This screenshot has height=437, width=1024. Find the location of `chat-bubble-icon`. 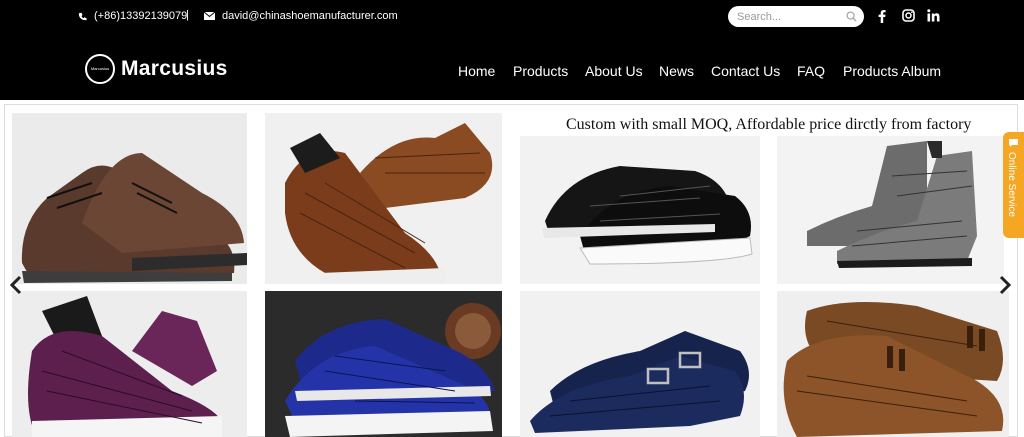

chat-bubble-icon is located at coordinates (1013, 143).